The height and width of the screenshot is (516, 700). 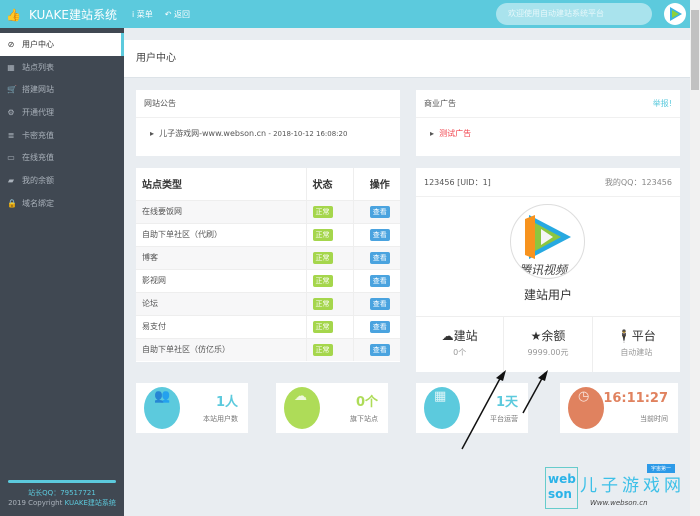 What do you see at coordinates (661, 468) in the screenshot?
I see `watermark-tag: 宇宙第一` at bounding box center [661, 468].